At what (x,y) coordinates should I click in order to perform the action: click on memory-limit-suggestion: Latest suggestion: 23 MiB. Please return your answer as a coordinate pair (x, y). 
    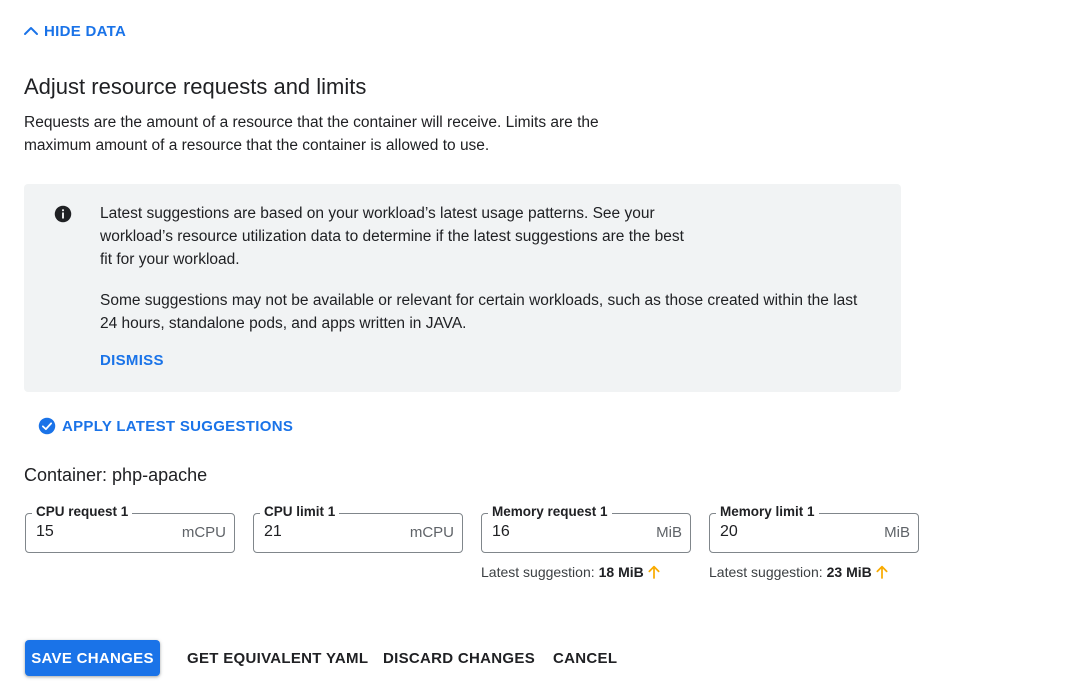
    Looking at the image, I should click on (799, 572).